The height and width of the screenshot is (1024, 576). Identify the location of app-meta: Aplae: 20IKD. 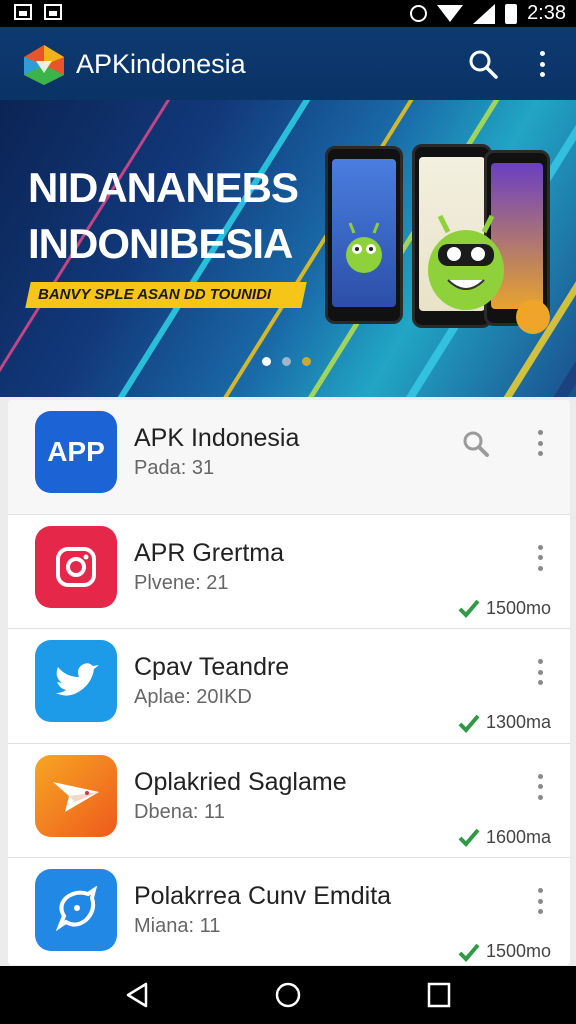
(193, 697).